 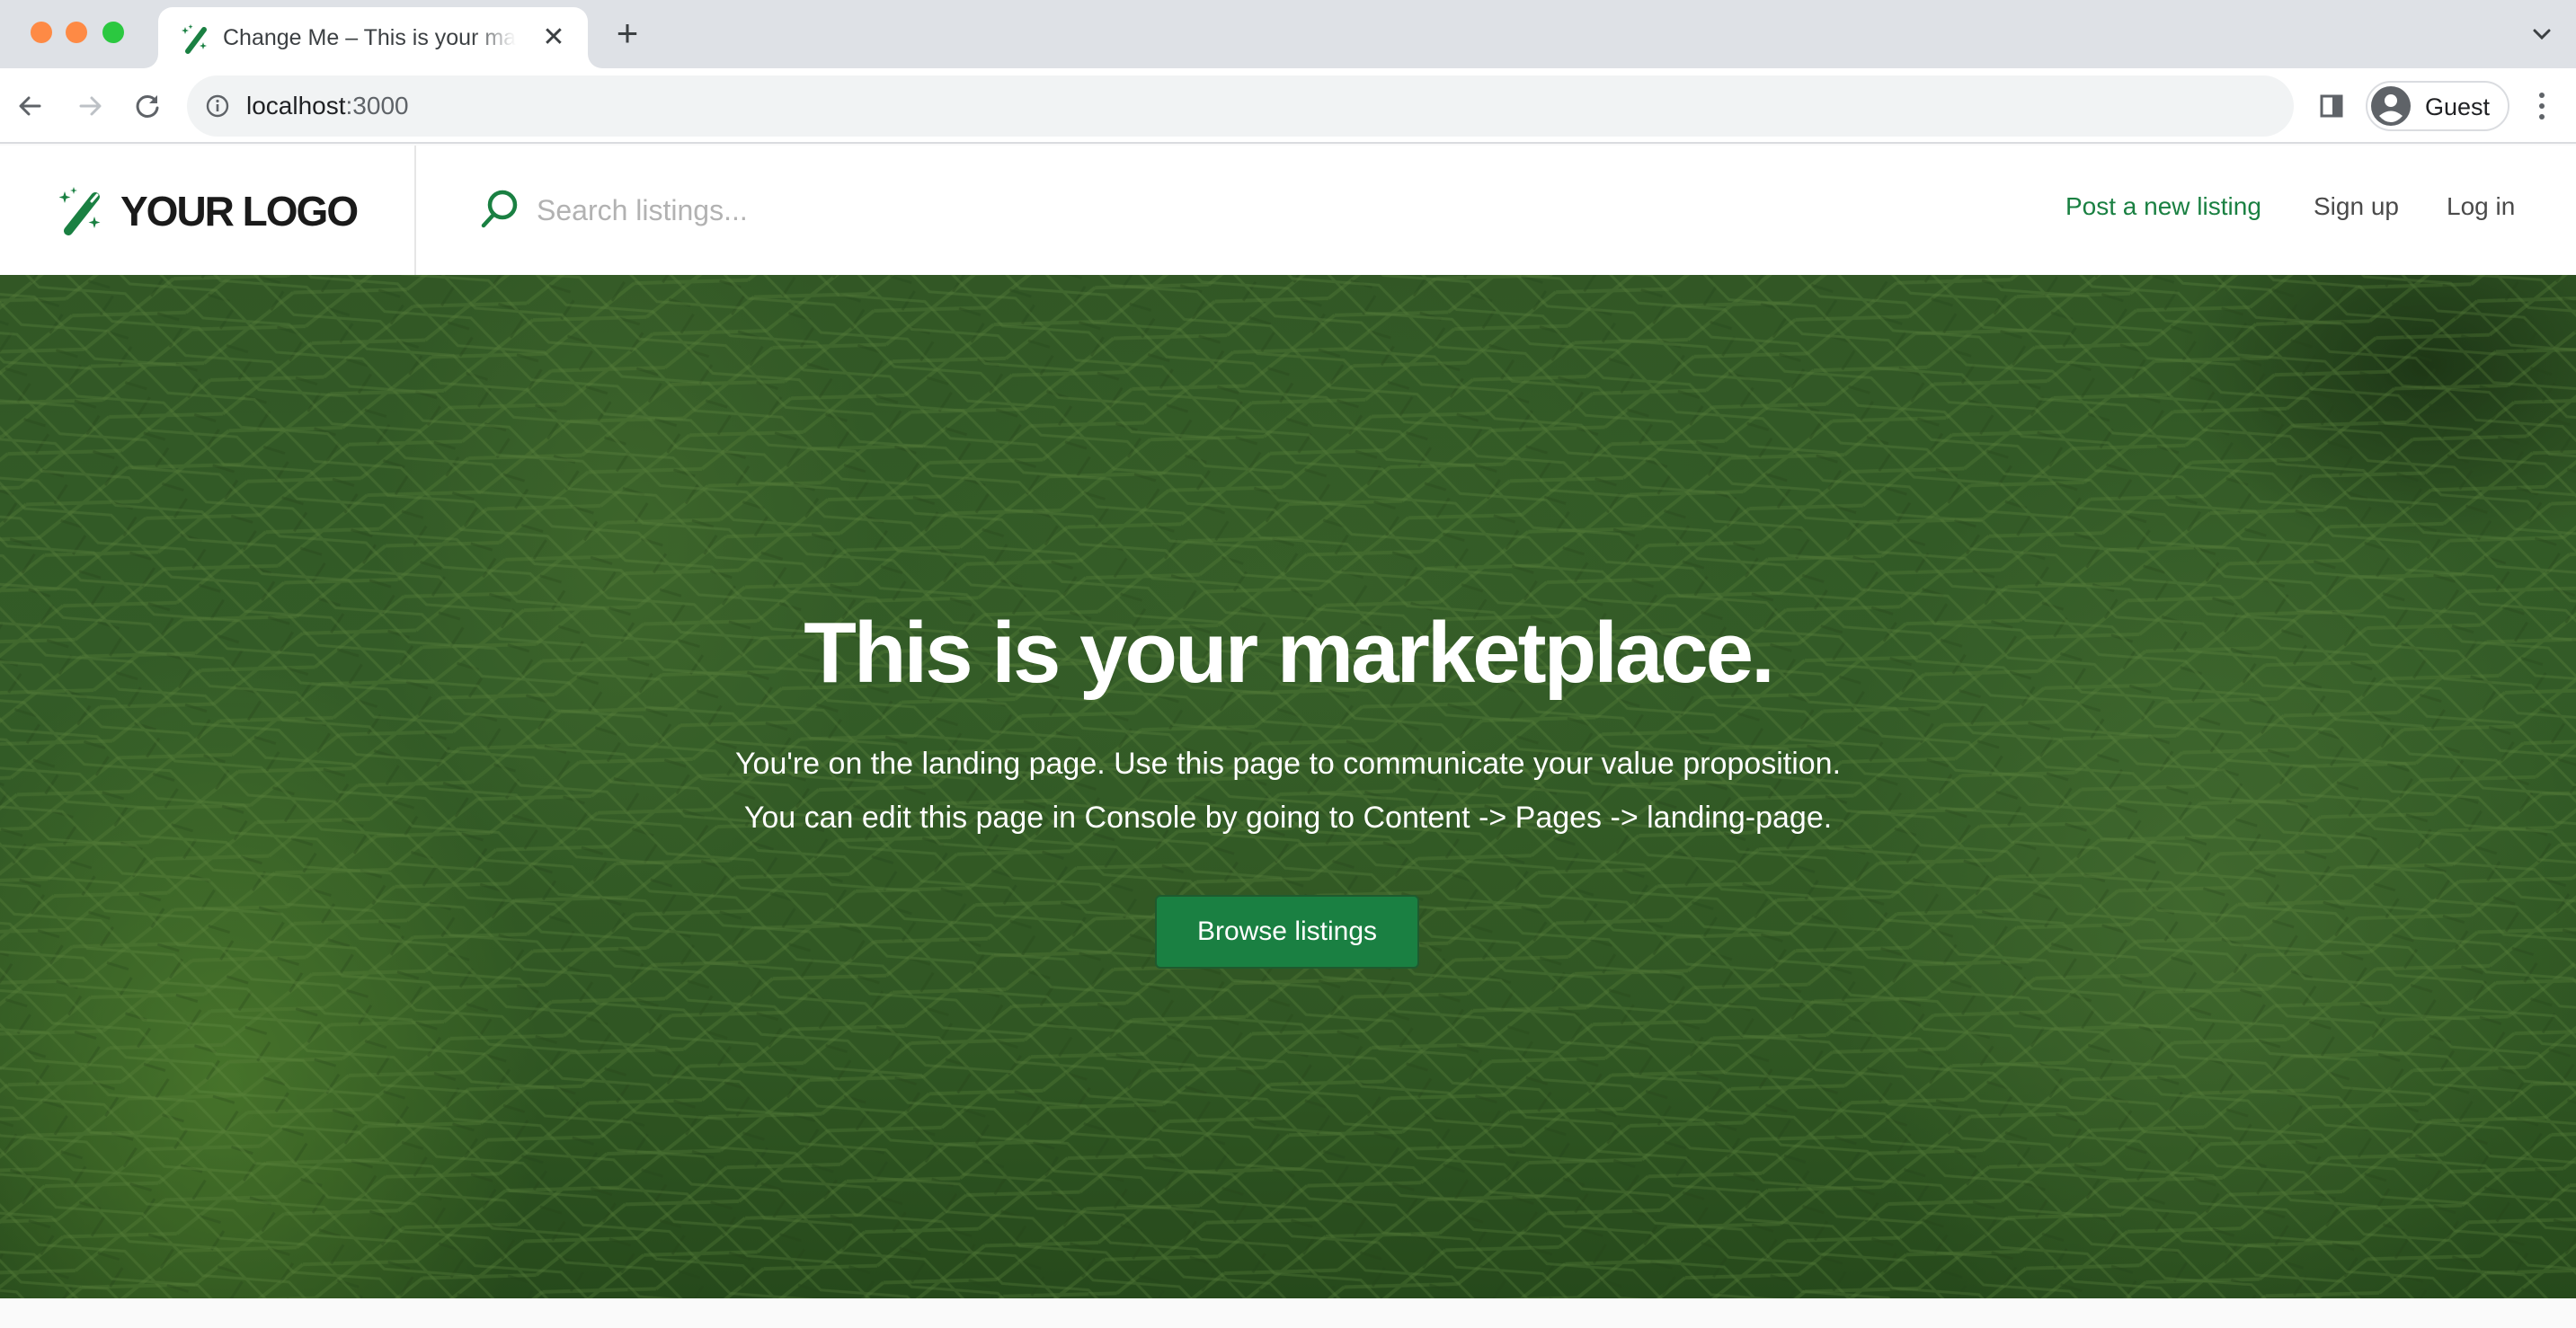 I want to click on browse-listings-button: Browse listings, so click(x=1287, y=932).